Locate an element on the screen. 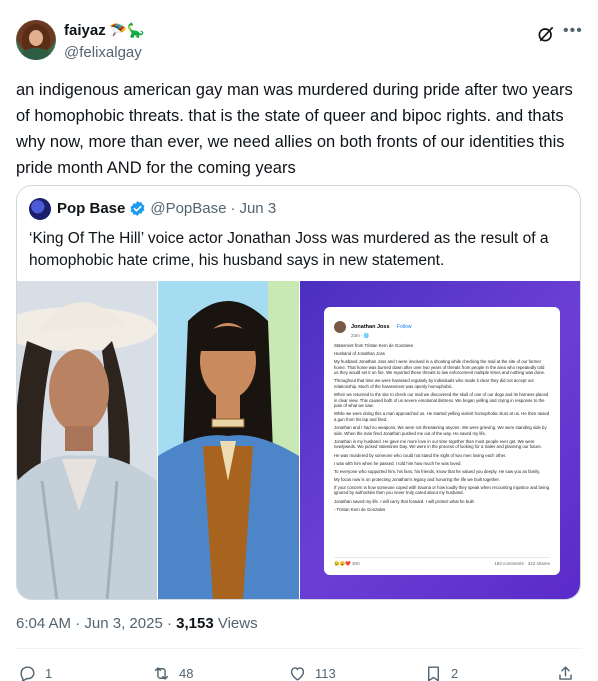 Image resolution: width=598 pixels, height=681 pixels. action-bar: 1 48 113 2 is located at coordinates (299, 672).